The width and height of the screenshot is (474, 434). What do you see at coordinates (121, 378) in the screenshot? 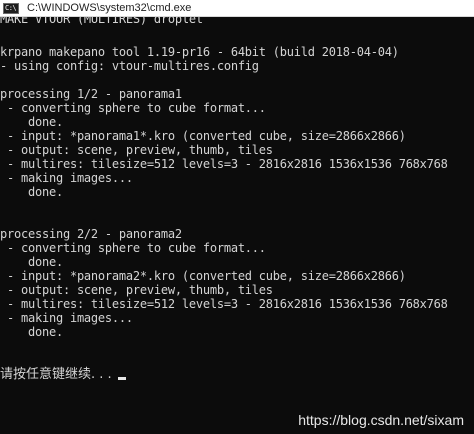
I see `text-cursor` at bounding box center [121, 378].